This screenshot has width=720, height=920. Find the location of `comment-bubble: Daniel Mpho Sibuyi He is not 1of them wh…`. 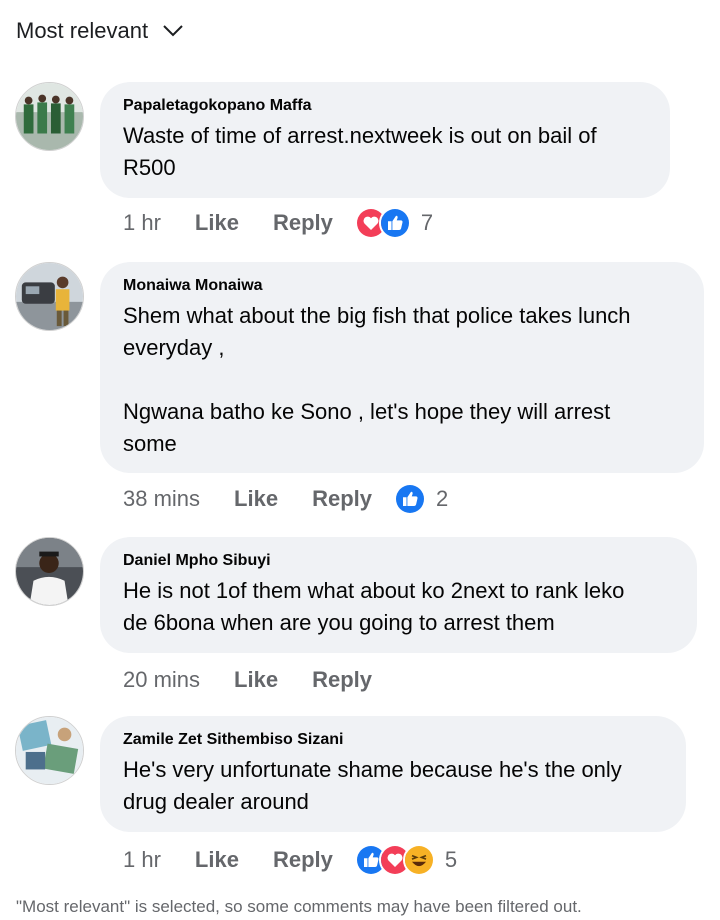

comment-bubble: Daniel Mpho Sibuyi He is not 1of them wh… is located at coordinates (398, 595).